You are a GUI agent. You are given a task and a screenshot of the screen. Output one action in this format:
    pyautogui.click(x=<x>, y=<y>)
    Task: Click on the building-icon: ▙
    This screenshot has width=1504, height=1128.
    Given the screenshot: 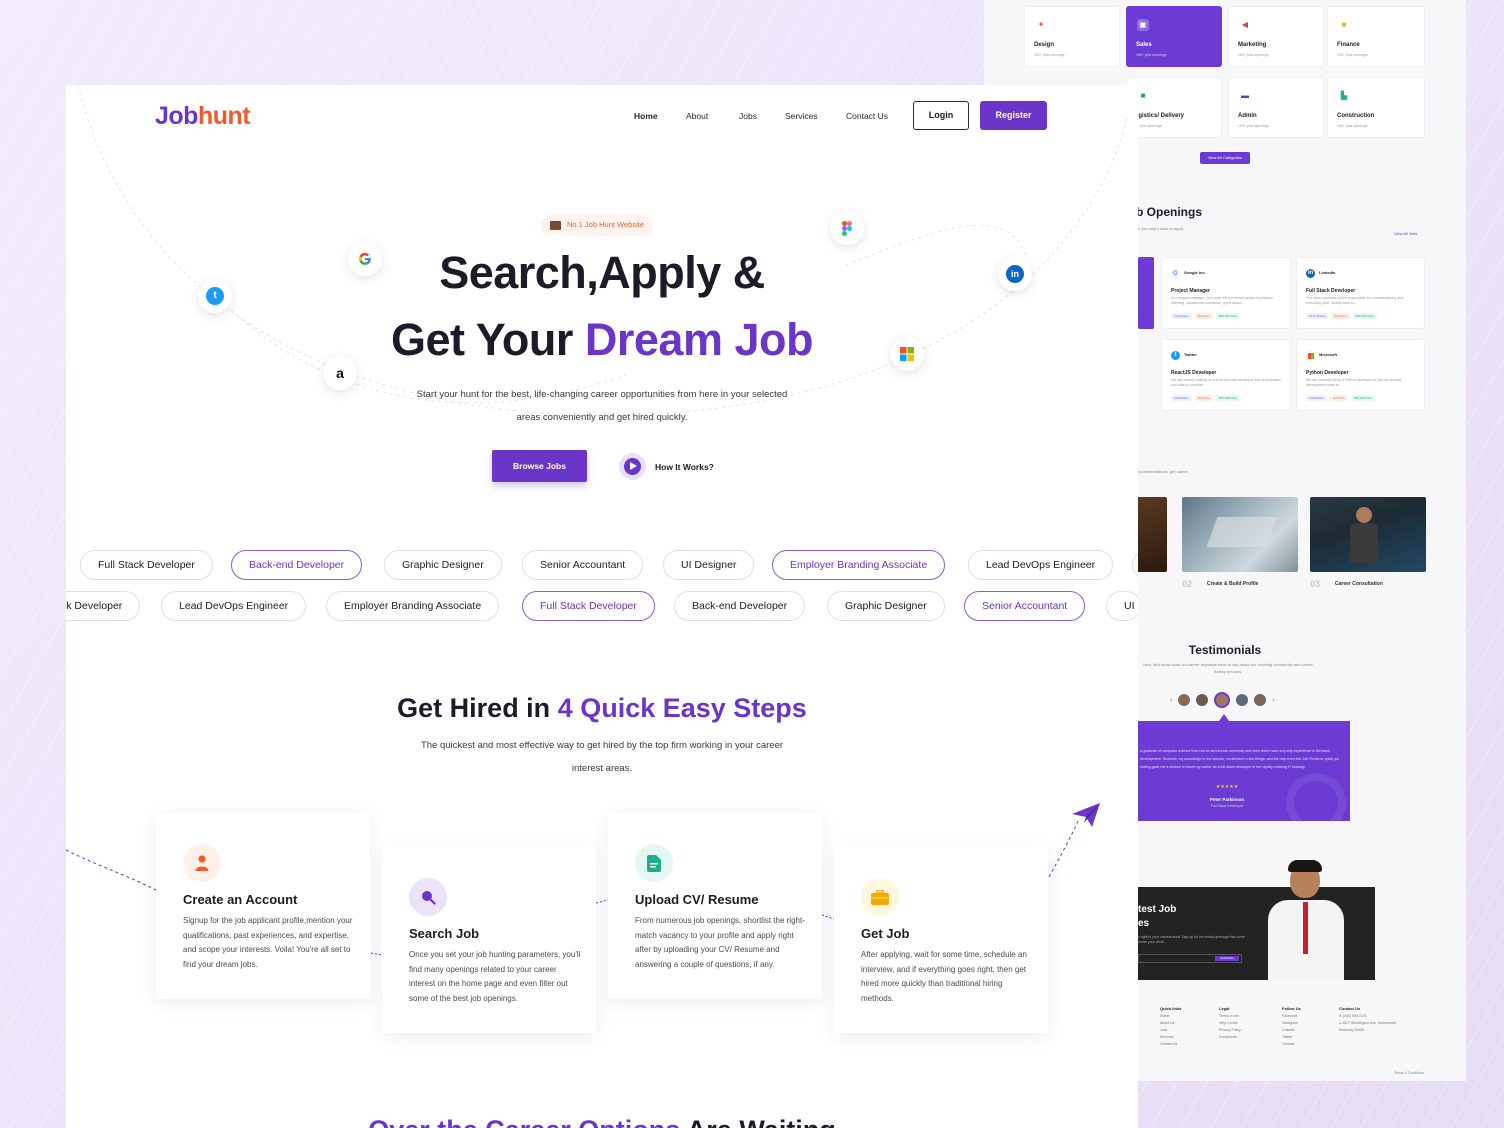 What is the action you would take?
    pyautogui.click(x=1344, y=95)
    